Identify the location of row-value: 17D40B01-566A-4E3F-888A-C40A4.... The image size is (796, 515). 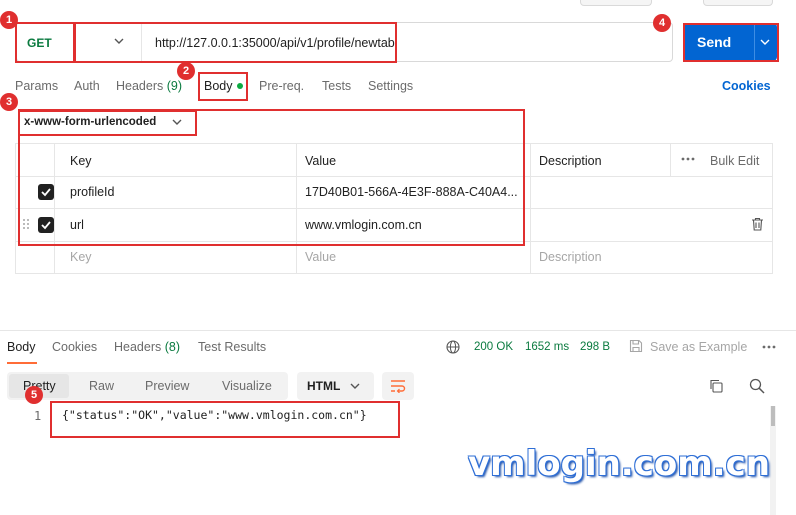
(411, 192).